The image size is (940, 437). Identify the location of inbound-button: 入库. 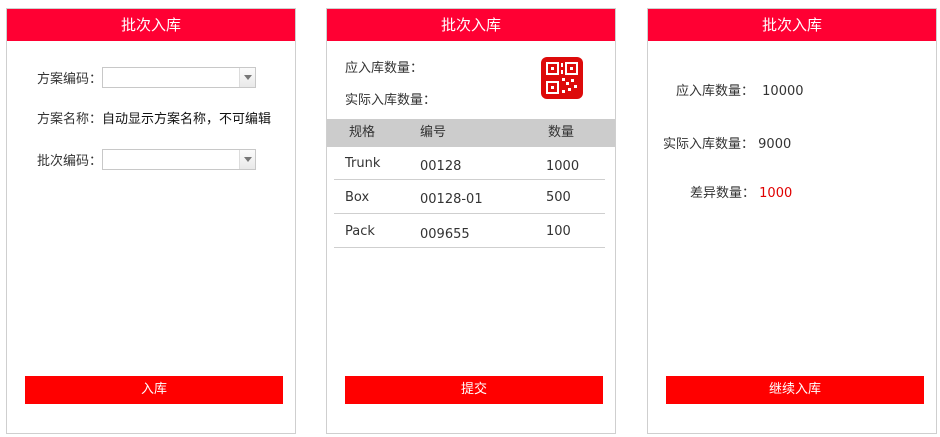
(154, 390).